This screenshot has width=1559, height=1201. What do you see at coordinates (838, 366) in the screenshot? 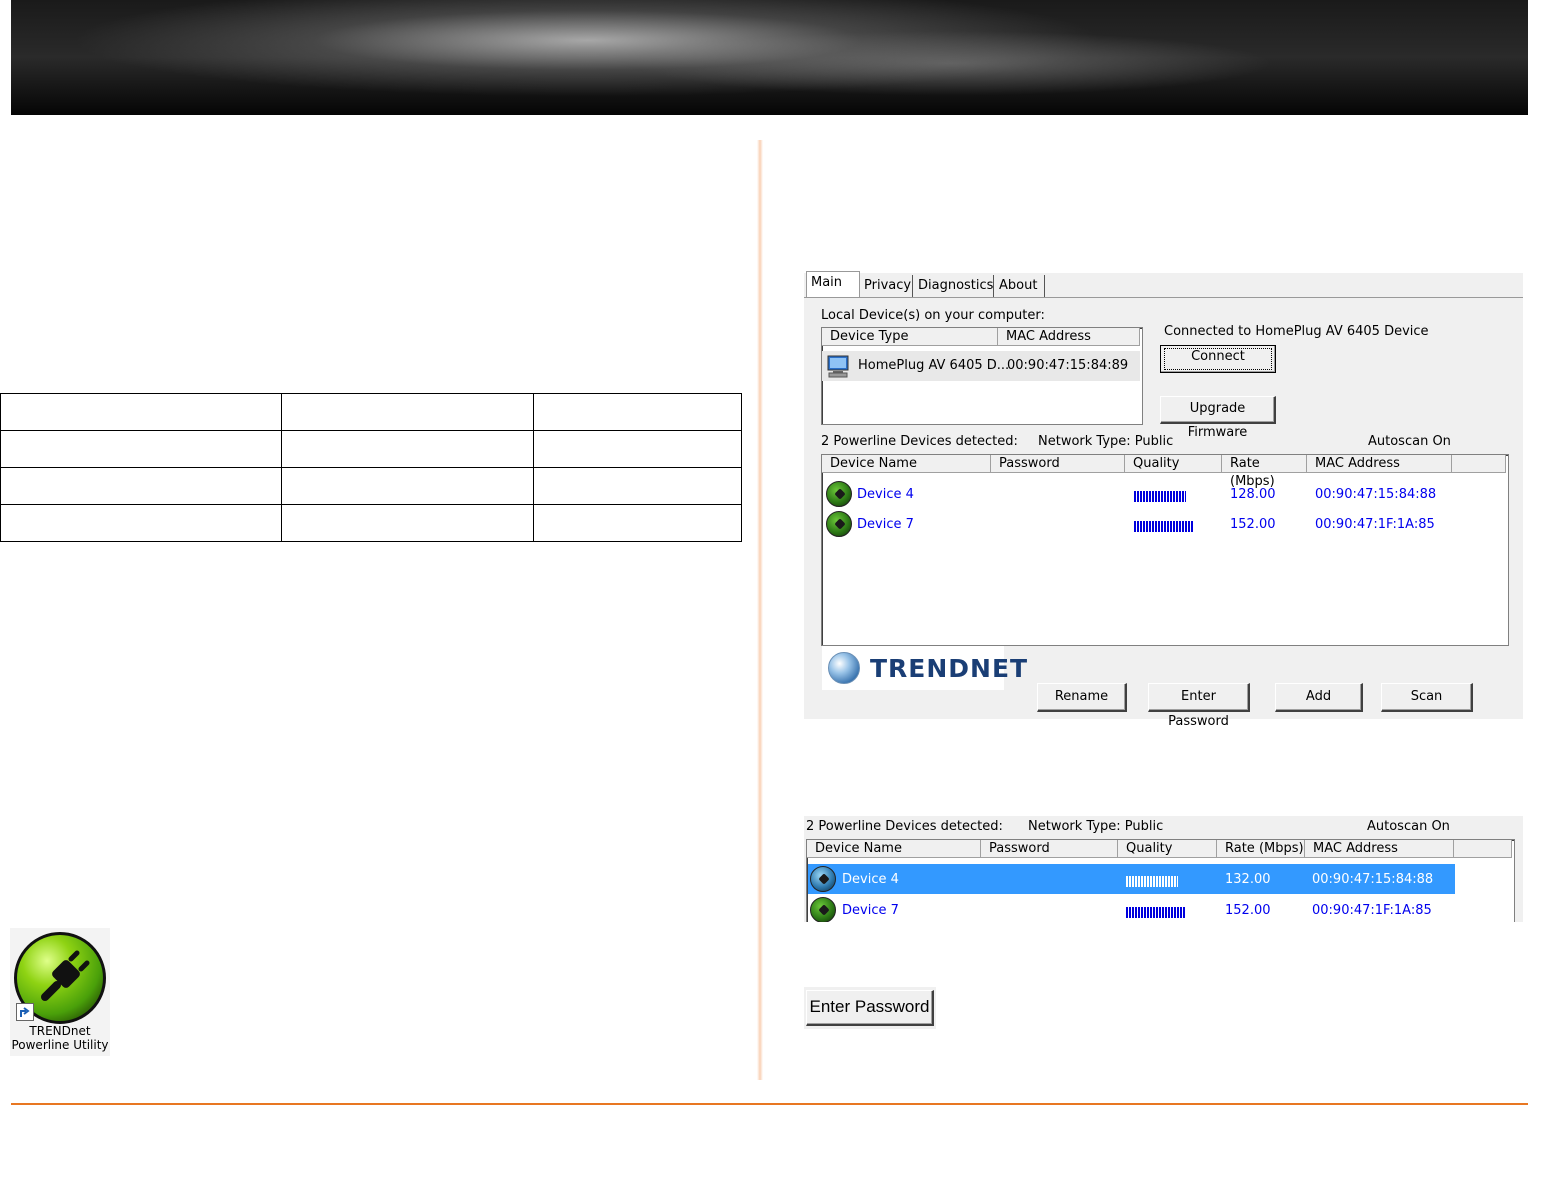
I see `computer-icon` at bounding box center [838, 366].